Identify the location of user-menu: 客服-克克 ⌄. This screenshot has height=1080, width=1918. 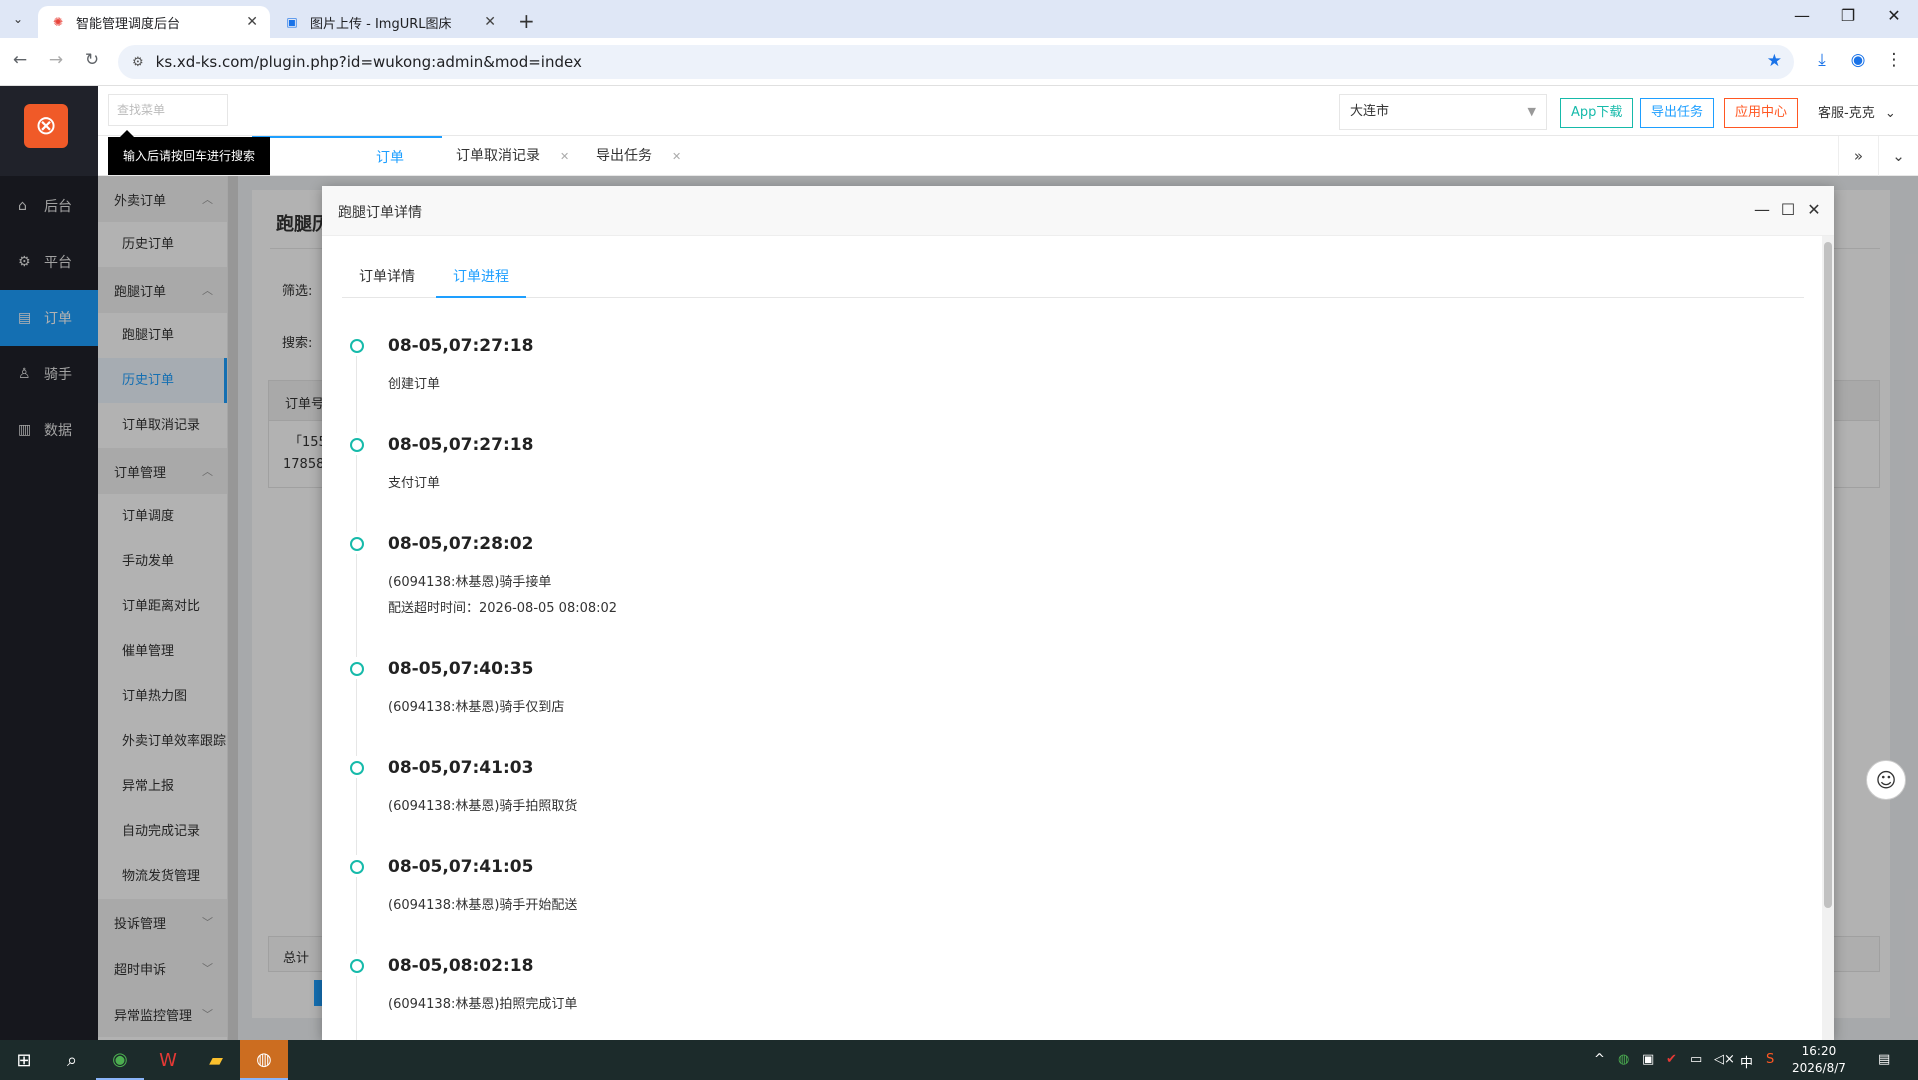
(1857, 111).